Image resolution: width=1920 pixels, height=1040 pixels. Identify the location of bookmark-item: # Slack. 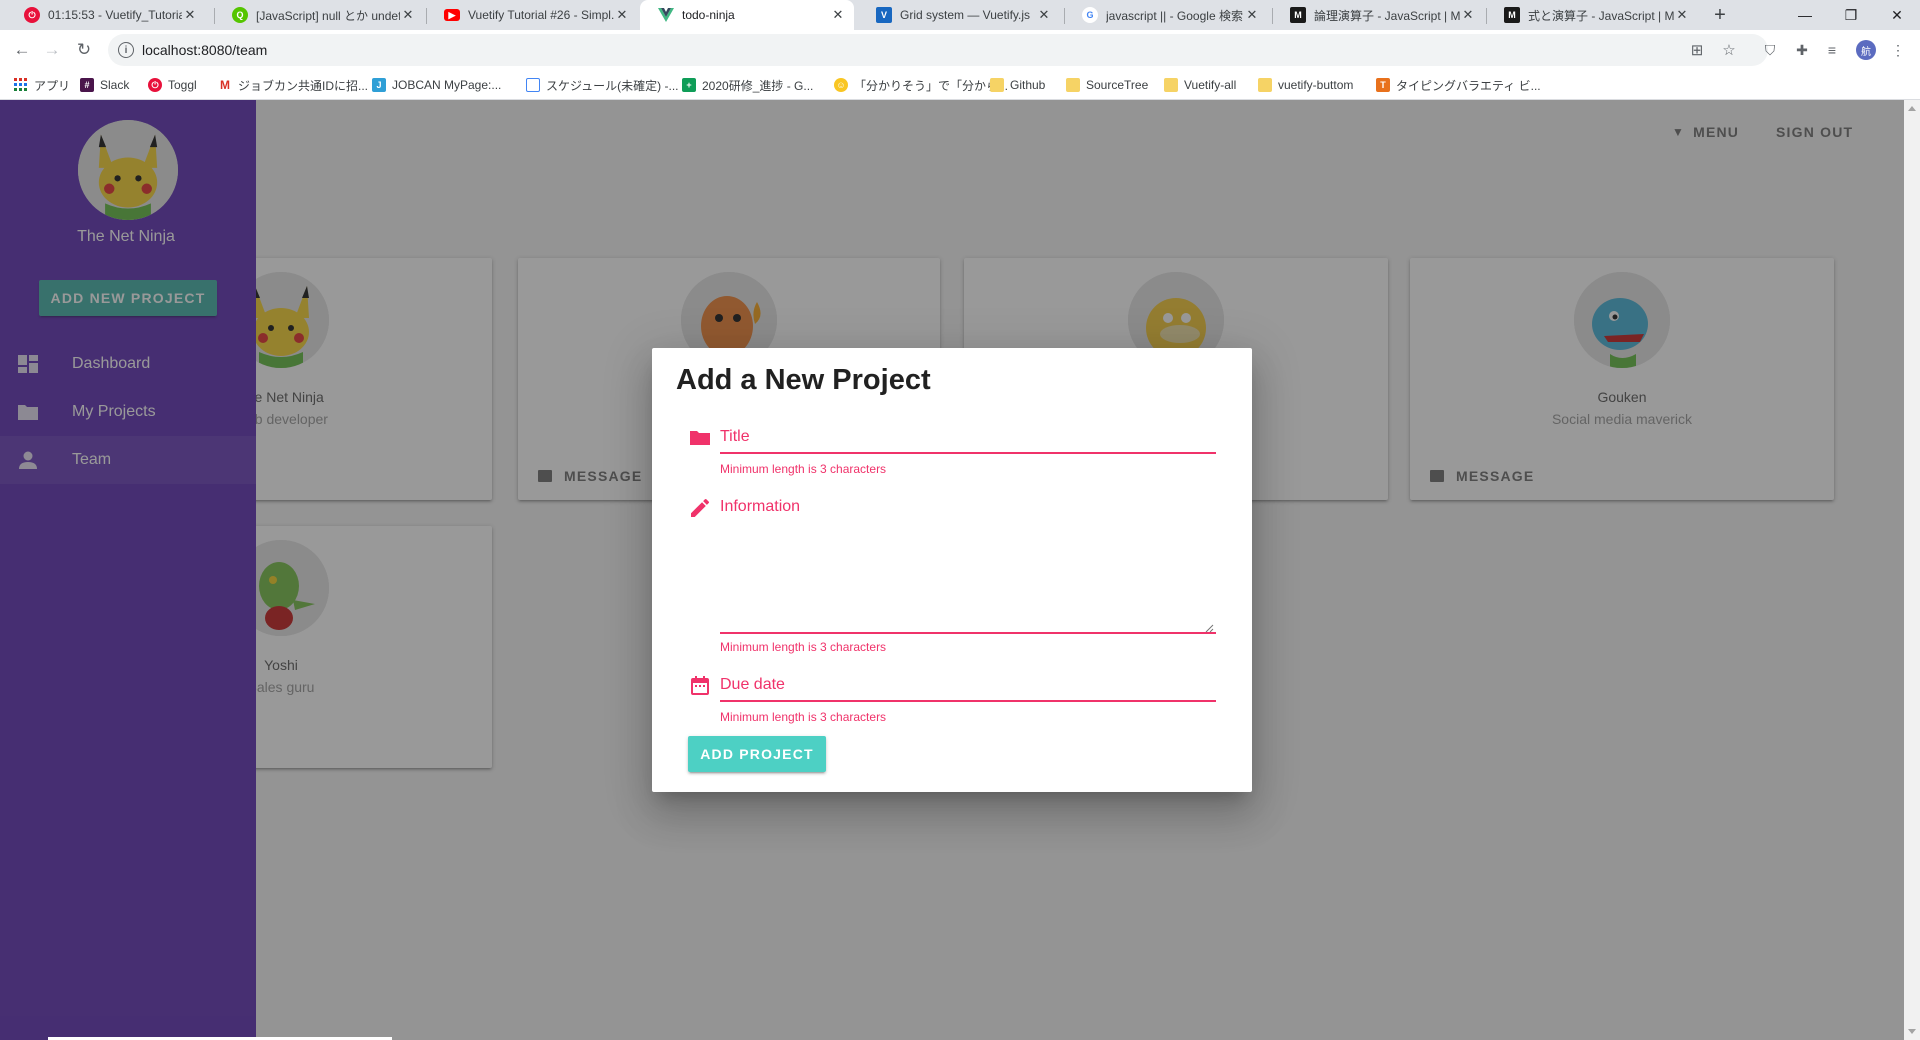
(104, 85).